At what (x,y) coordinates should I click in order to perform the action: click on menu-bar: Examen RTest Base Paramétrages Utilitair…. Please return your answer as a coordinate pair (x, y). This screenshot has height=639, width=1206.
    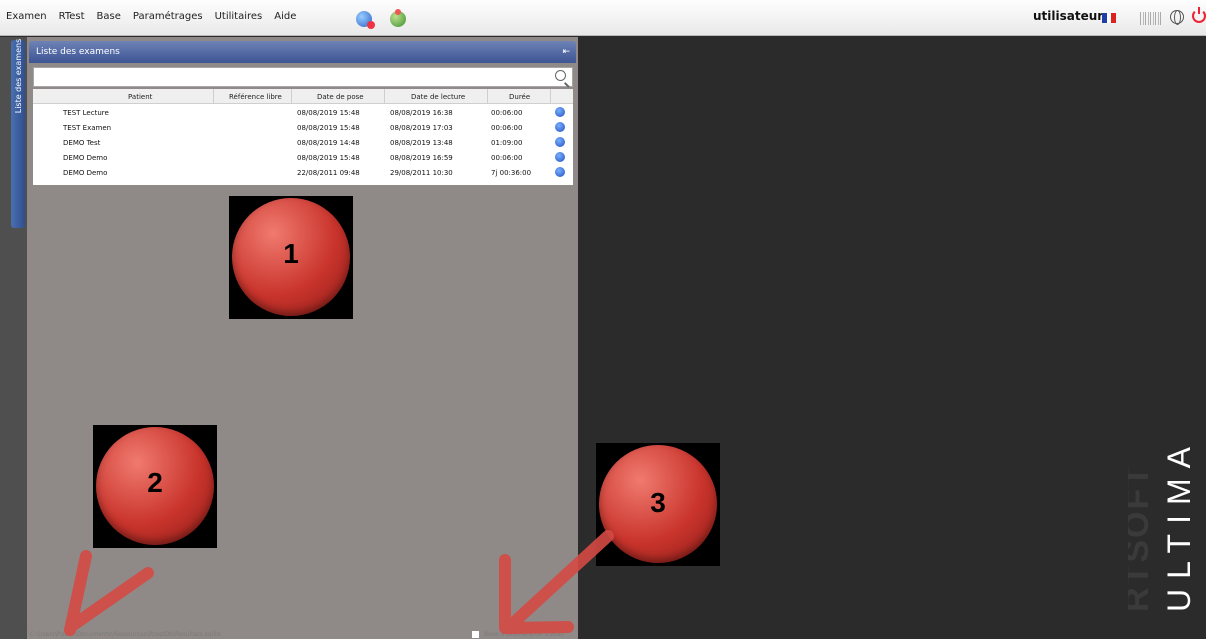
    Looking at the image, I should click on (603, 18).